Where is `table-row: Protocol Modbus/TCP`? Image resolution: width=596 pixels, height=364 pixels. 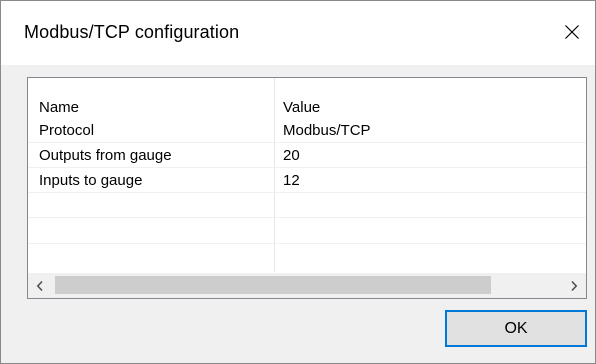
table-row: Protocol Modbus/TCP is located at coordinates (307, 130).